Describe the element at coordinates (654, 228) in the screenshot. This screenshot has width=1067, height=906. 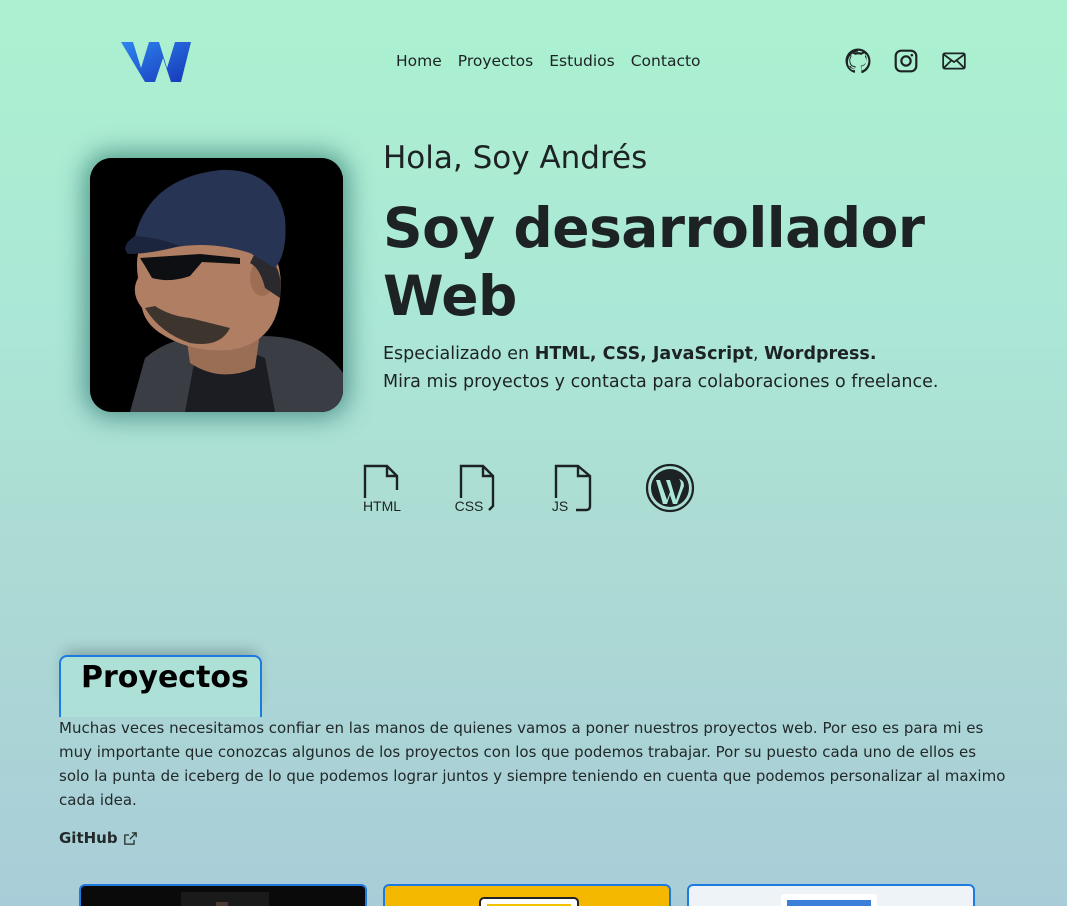
I see `hero-title-line1: Soy desarrollador` at that location.